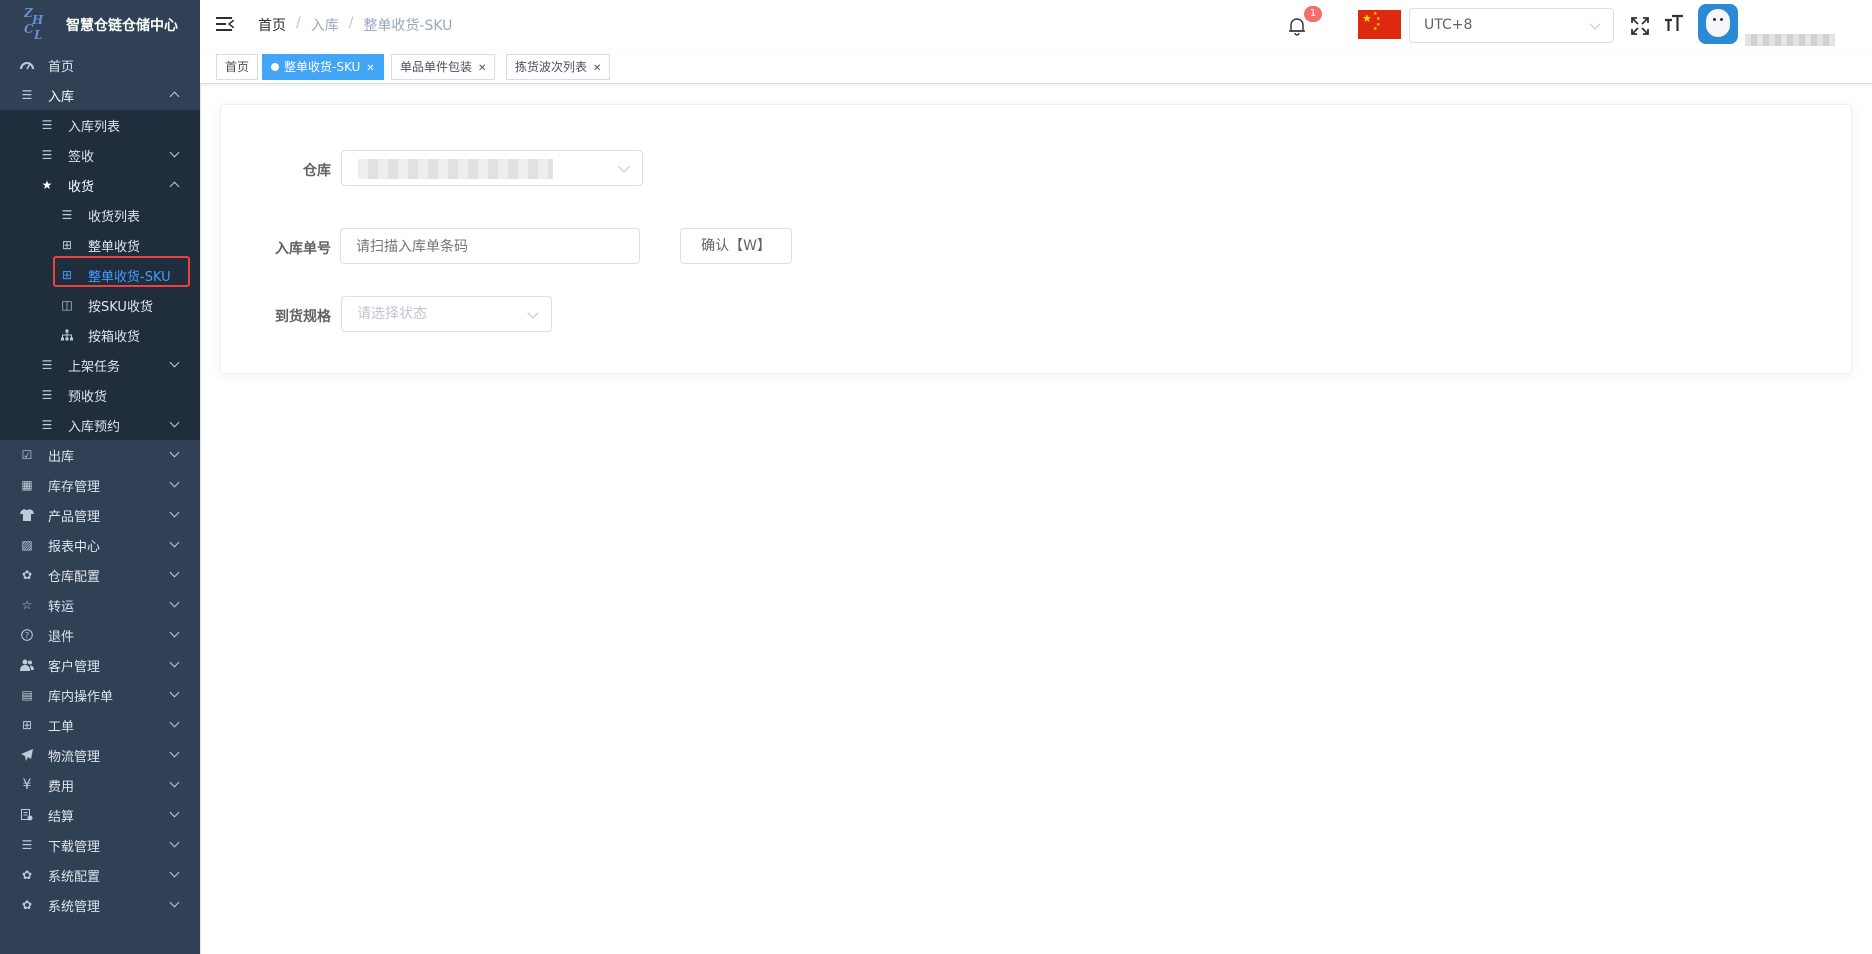  Describe the element at coordinates (61, 97) in the screenshot. I see `sidebar-item-label: 入库` at that location.